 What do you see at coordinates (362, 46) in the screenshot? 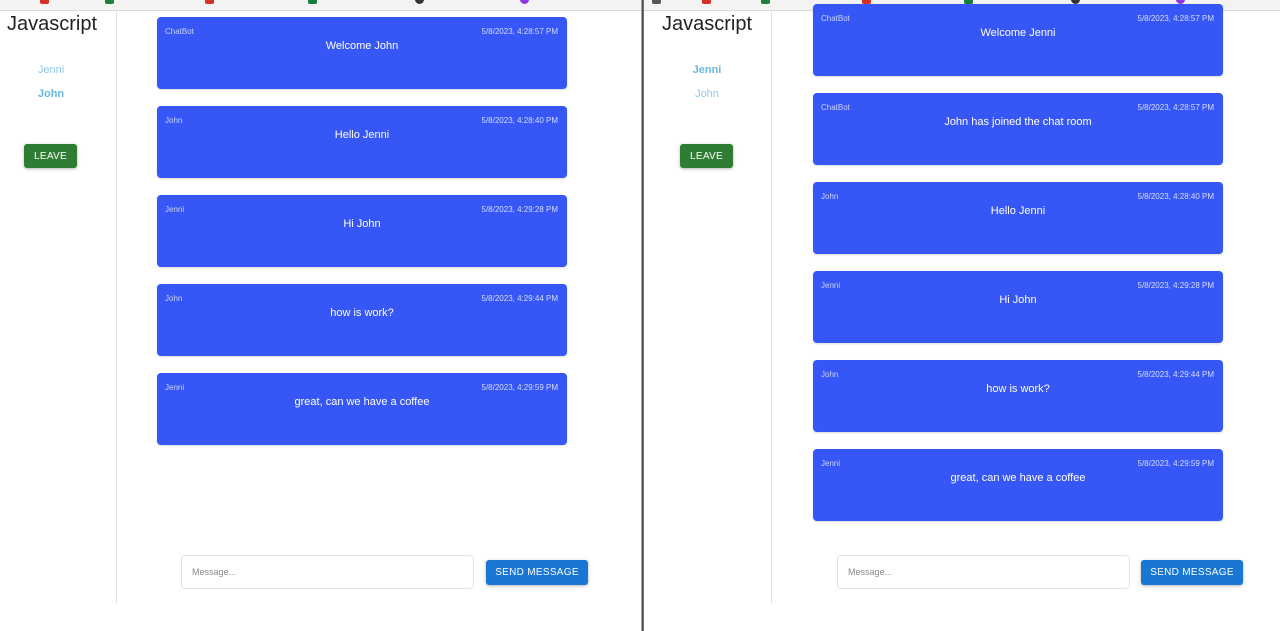
I see `message-text: Welcome John` at bounding box center [362, 46].